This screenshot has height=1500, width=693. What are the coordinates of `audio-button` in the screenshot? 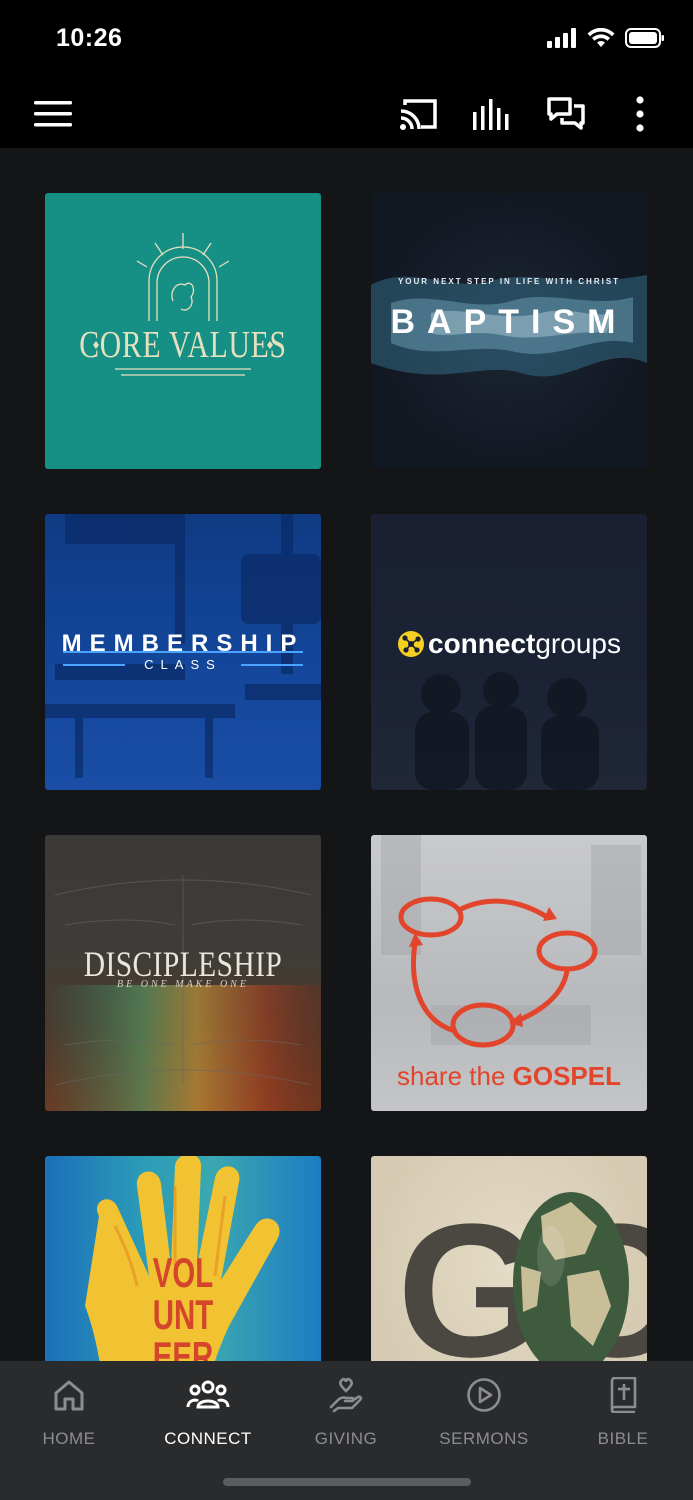 It's located at (492, 114).